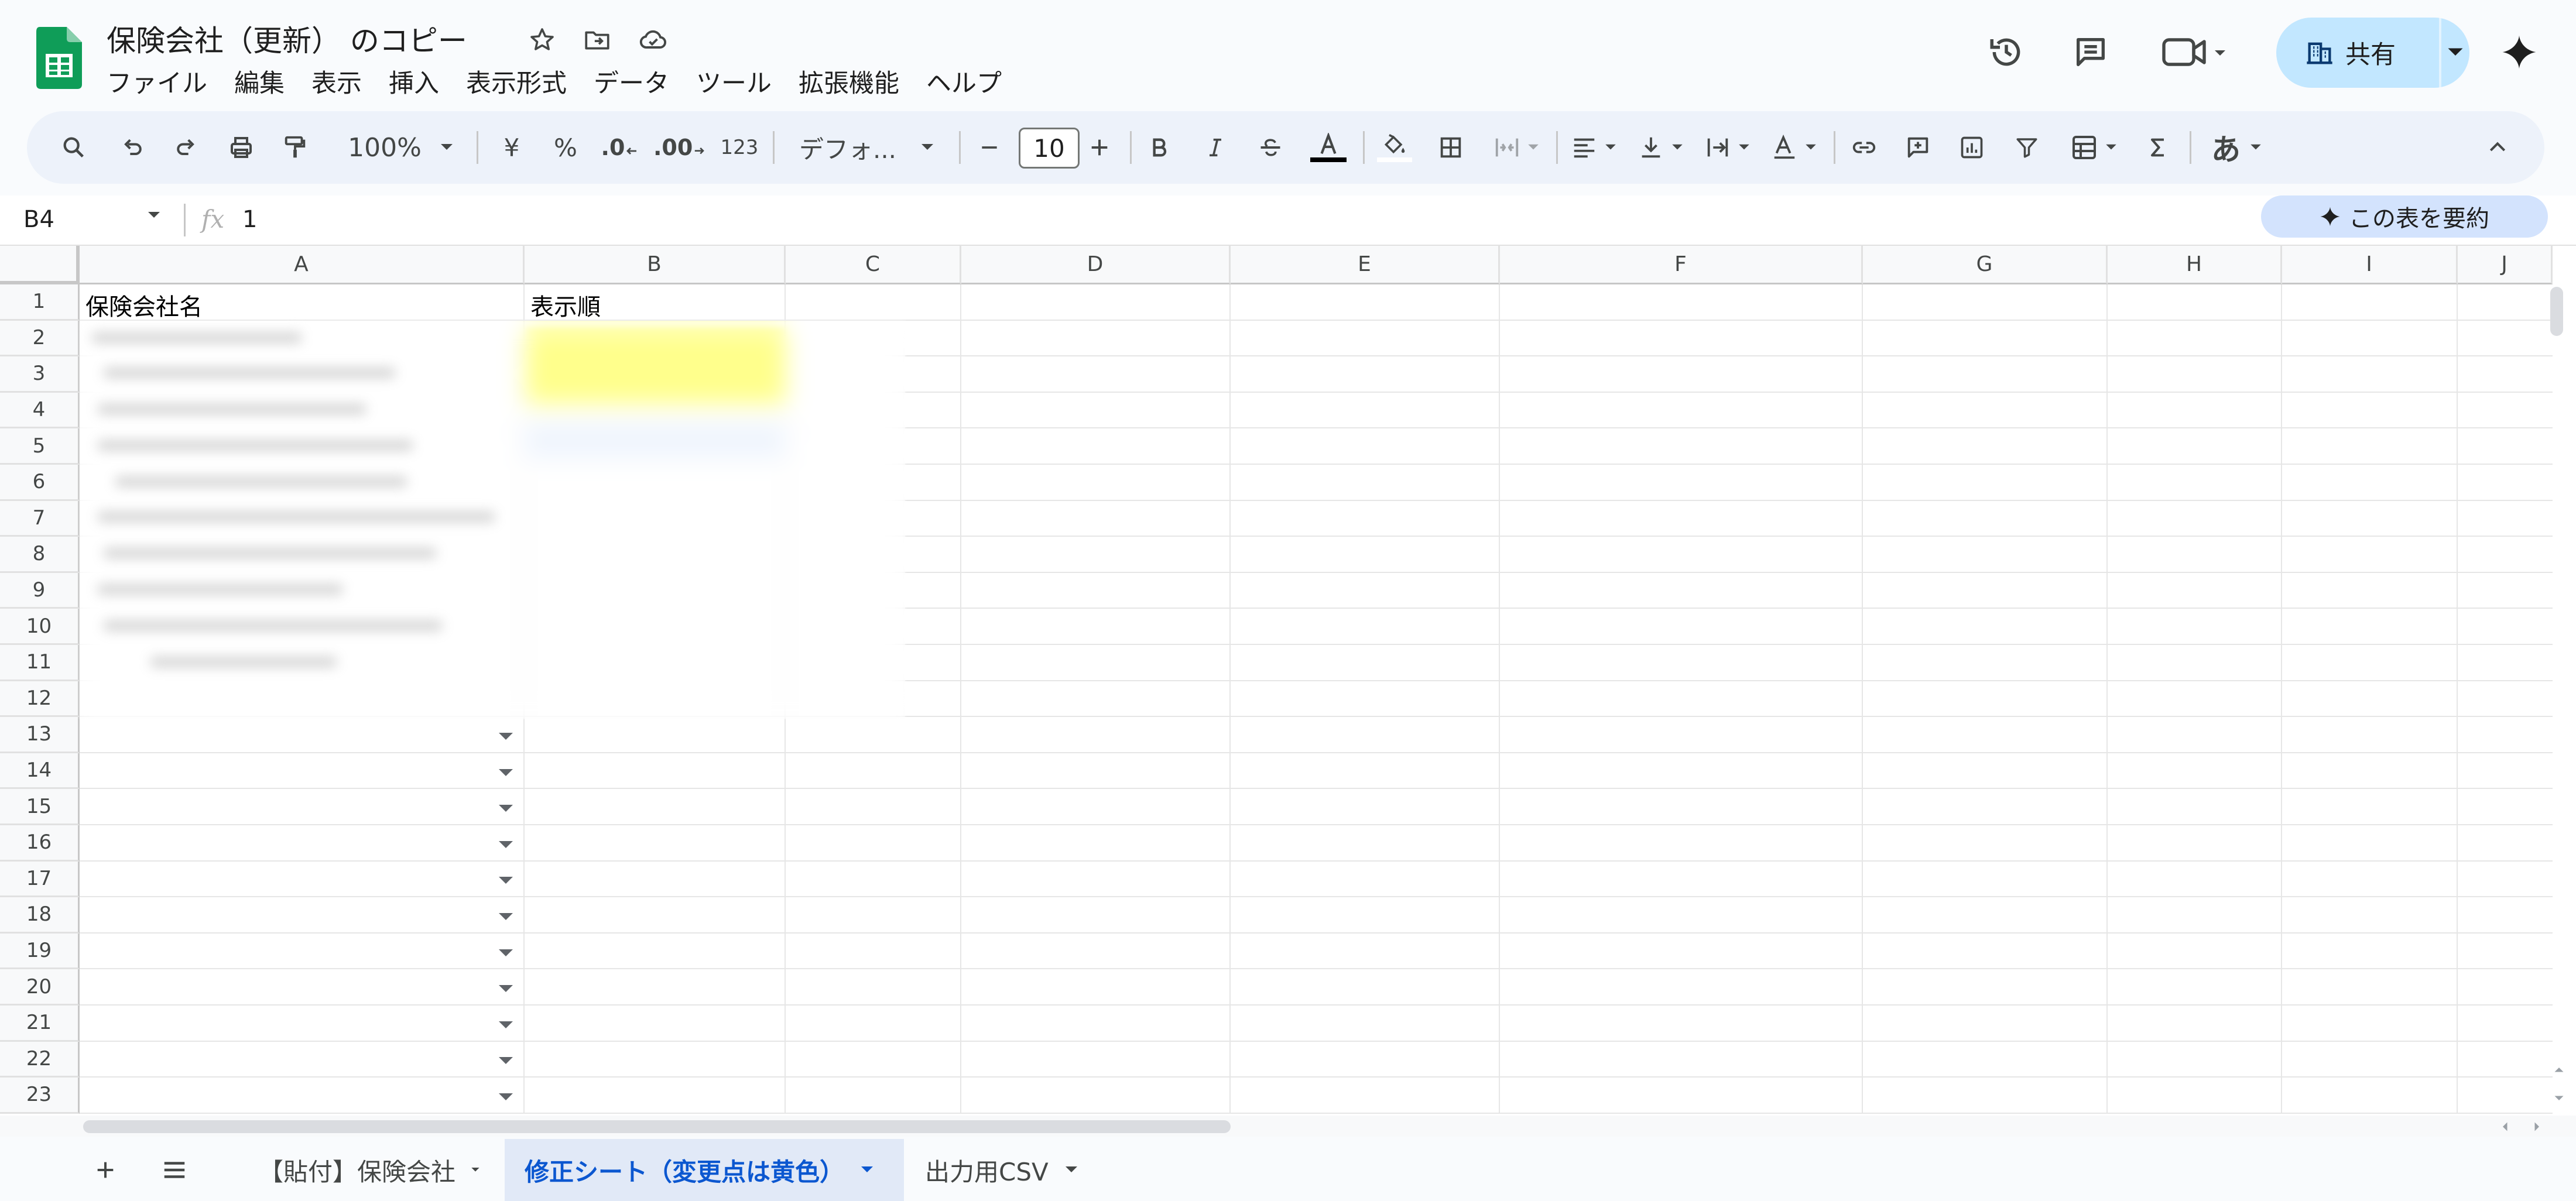  I want to click on cell-a1: 保険会社名, so click(144, 305).